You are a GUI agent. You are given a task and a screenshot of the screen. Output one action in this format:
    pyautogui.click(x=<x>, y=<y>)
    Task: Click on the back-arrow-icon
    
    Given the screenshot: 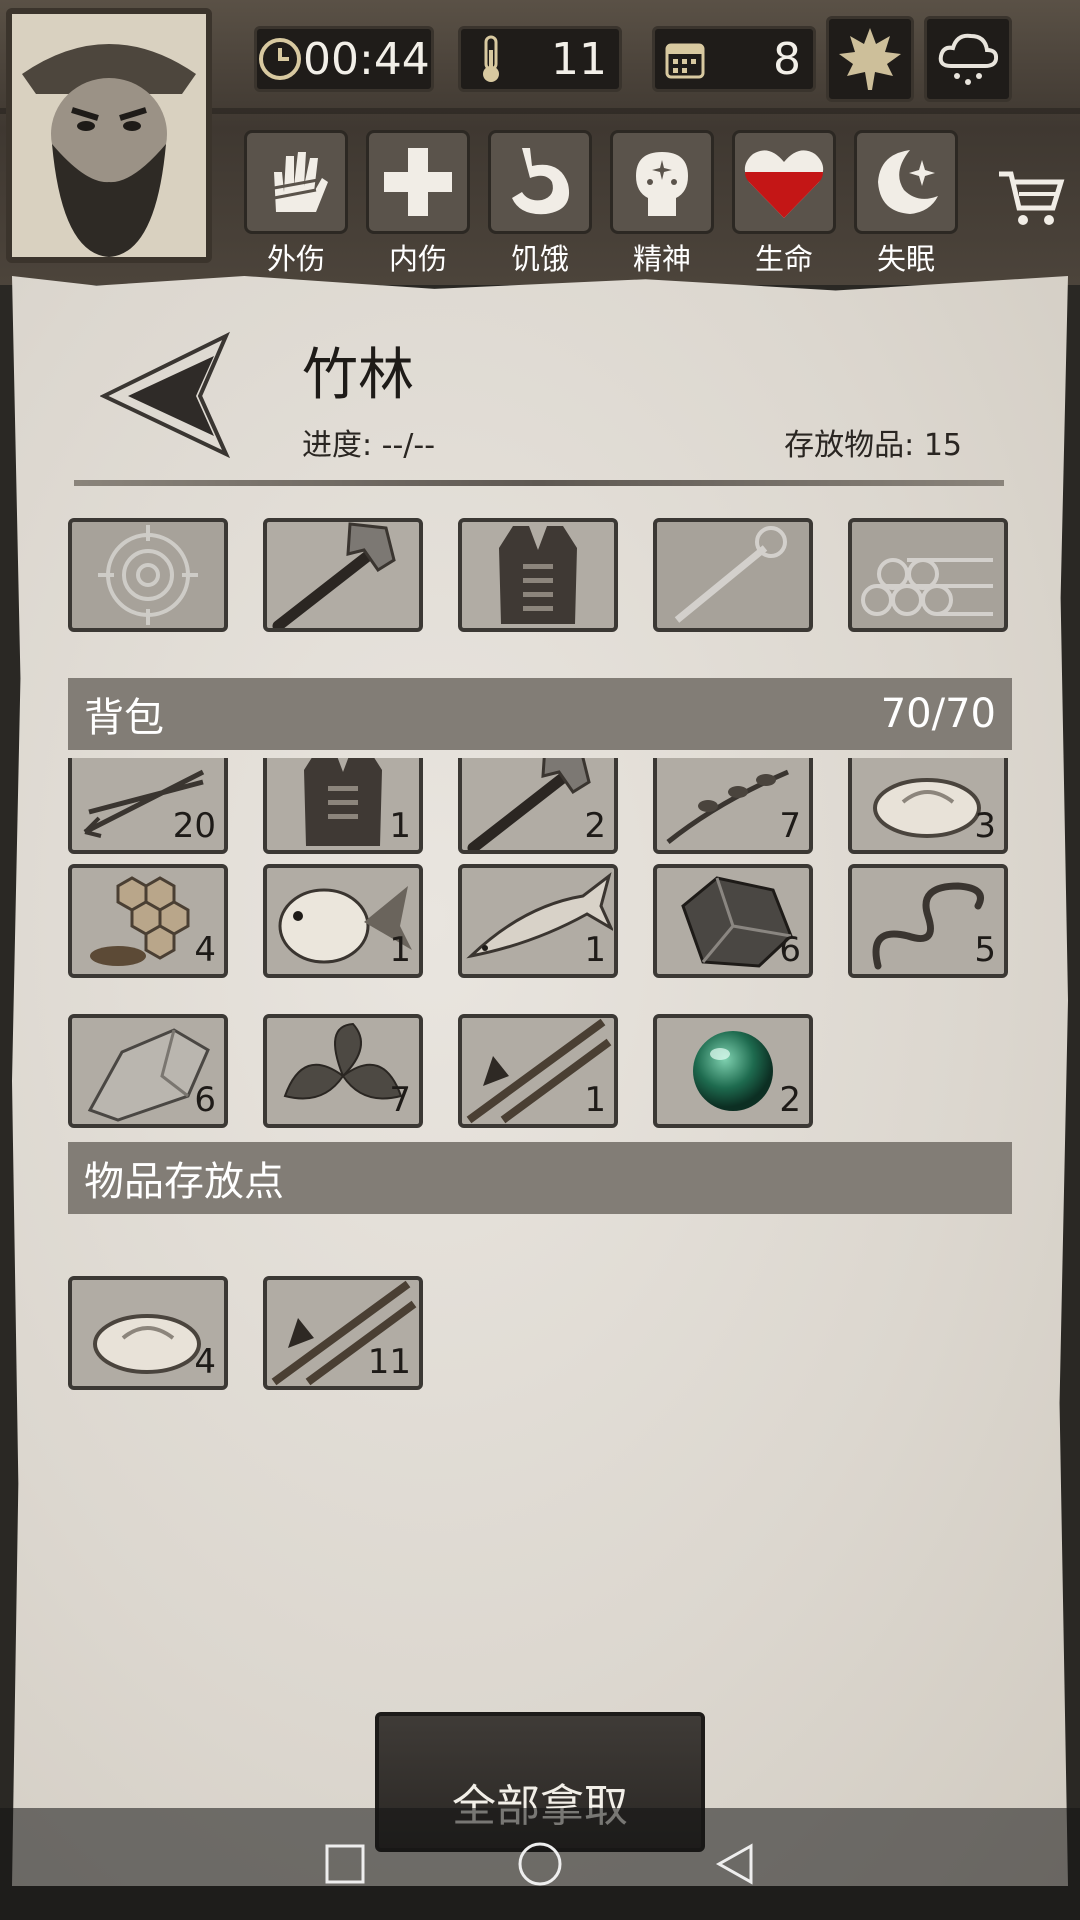 What is the action you would take?
    pyautogui.click(x=165, y=395)
    